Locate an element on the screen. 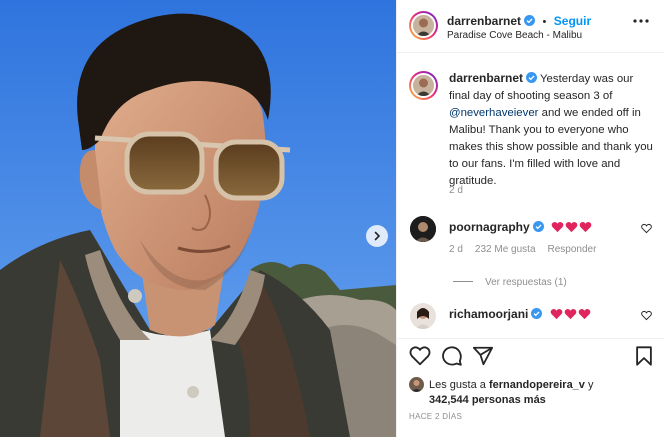 This screenshot has width=664, height=437. comment-username: poornagraphy is located at coordinates (489, 227).